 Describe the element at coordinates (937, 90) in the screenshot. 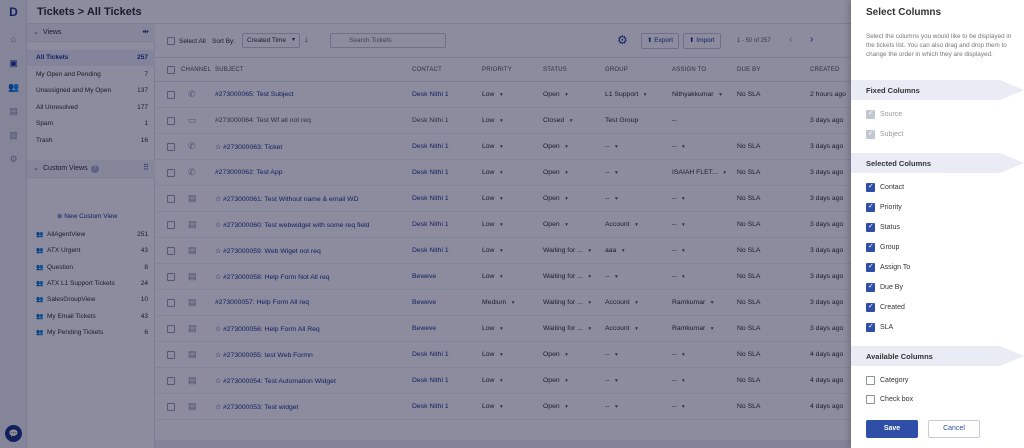

I see `fixed-columns-section: Fixed Columns` at that location.